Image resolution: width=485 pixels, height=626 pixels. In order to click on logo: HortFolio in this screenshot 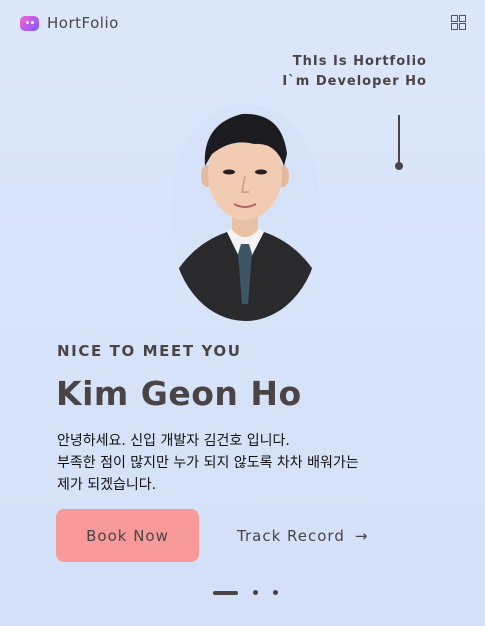, I will do `click(69, 23)`.